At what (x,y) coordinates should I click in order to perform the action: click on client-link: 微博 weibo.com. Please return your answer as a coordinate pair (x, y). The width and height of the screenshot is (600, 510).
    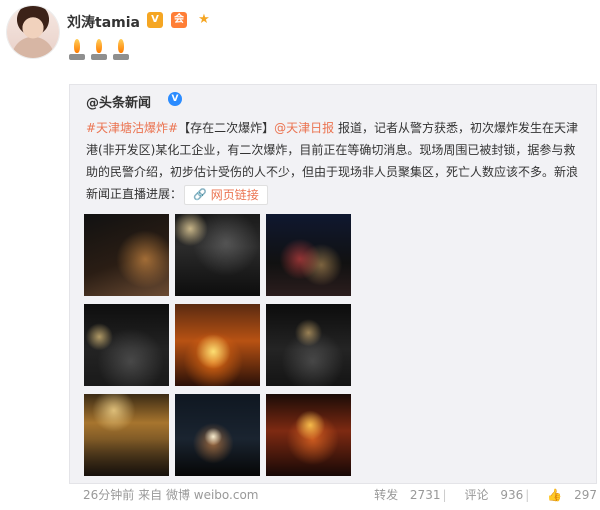
    Looking at the image, I should click on (212, 495).